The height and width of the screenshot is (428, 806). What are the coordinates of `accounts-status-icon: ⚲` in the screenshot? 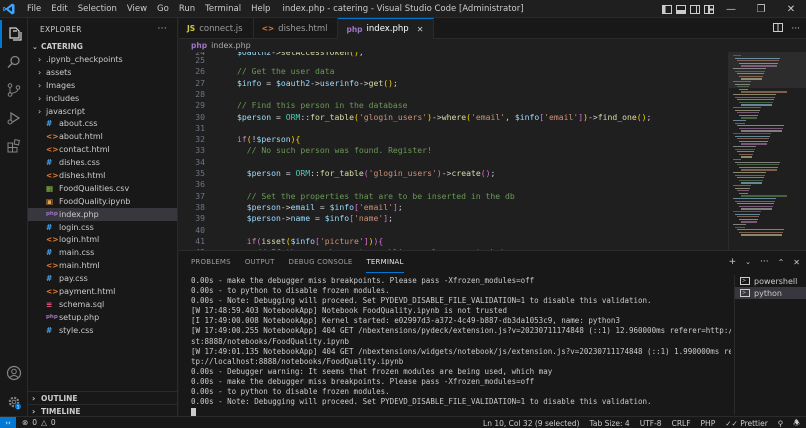 It's located at (781, 423).